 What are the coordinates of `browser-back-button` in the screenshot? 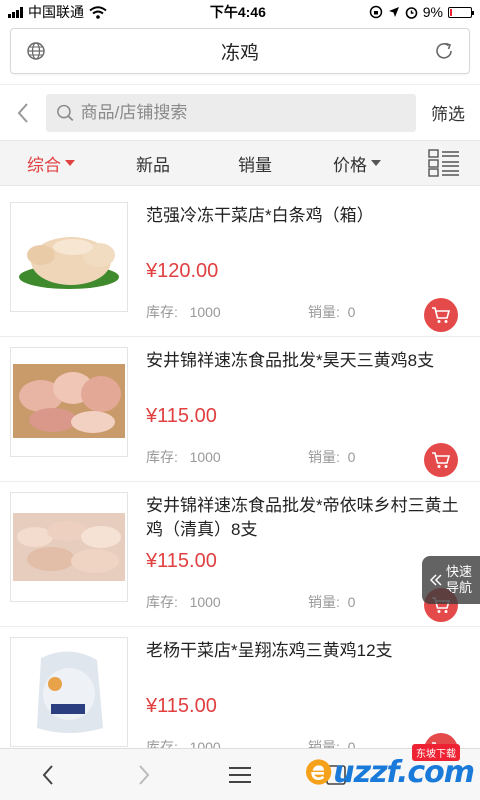 It's located at (48, 774).